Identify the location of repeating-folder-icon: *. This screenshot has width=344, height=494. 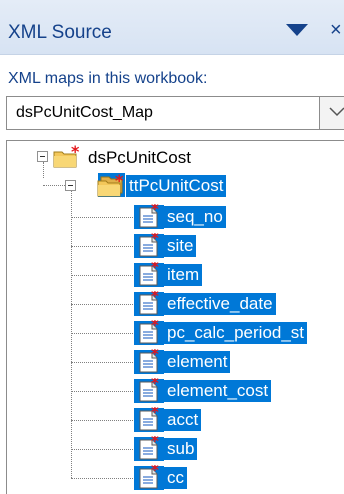
(111, 187).